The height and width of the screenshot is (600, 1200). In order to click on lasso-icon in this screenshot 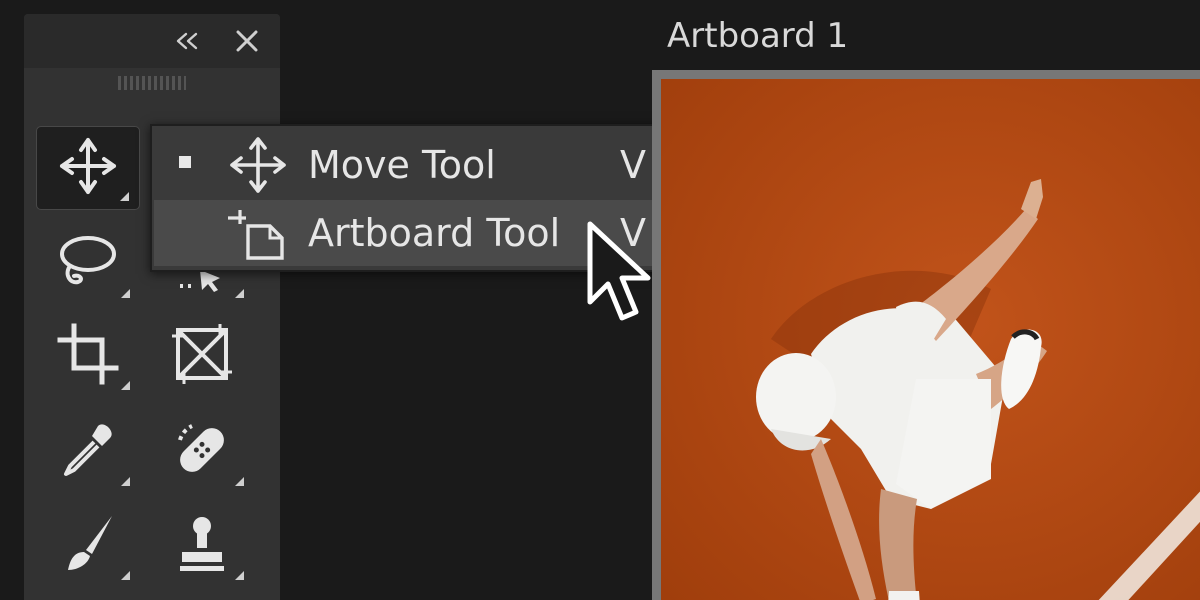, I will do `click(88, 264)`.